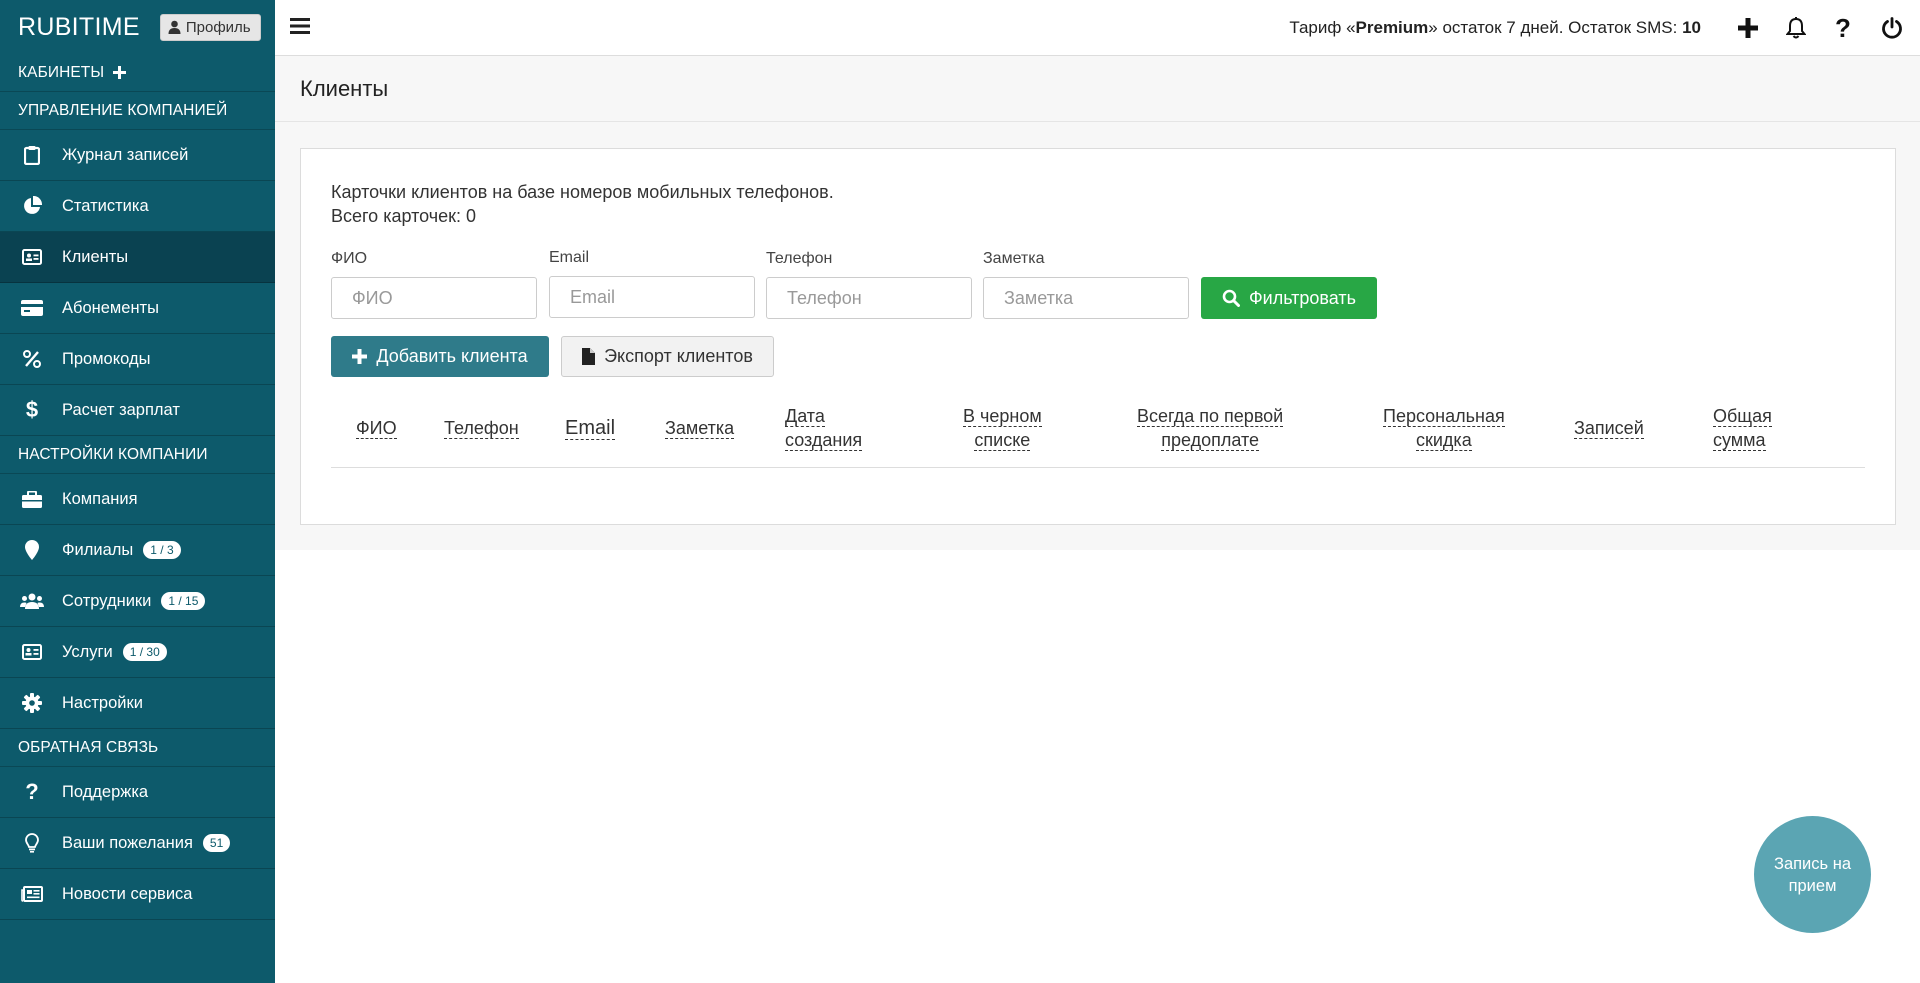 This screenshot has width=1920, height=983. I want to click on sidebar-item-label: Сотрудники, so click(107, 600).